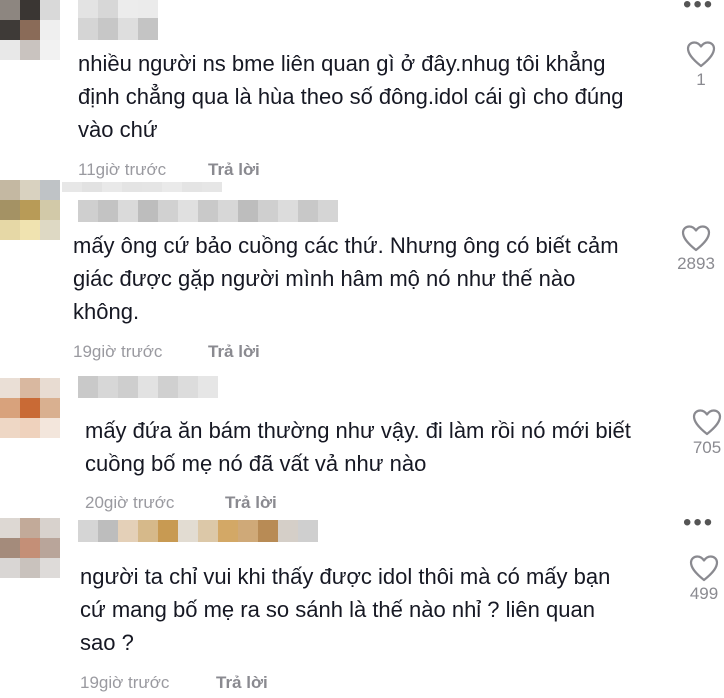  I want to click on comment-meta: 20giờ trước Trả lời, so click(181, 503).